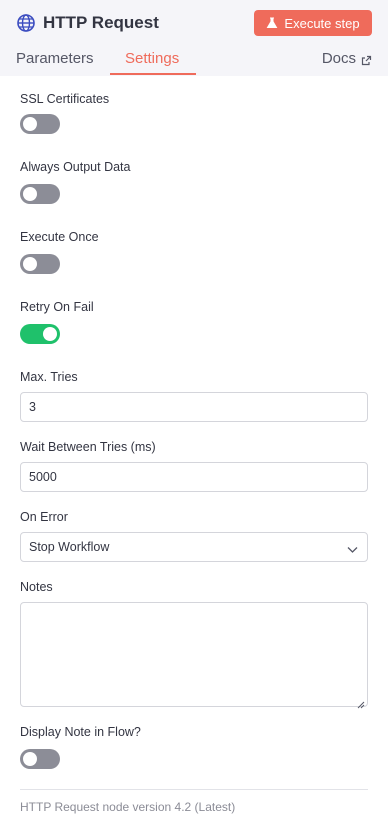 This screenshot has height=828, width=388. Describe the element at coordinates (40, 334) in the screenshot. I see `retry-on-fail-toggle` at that location.